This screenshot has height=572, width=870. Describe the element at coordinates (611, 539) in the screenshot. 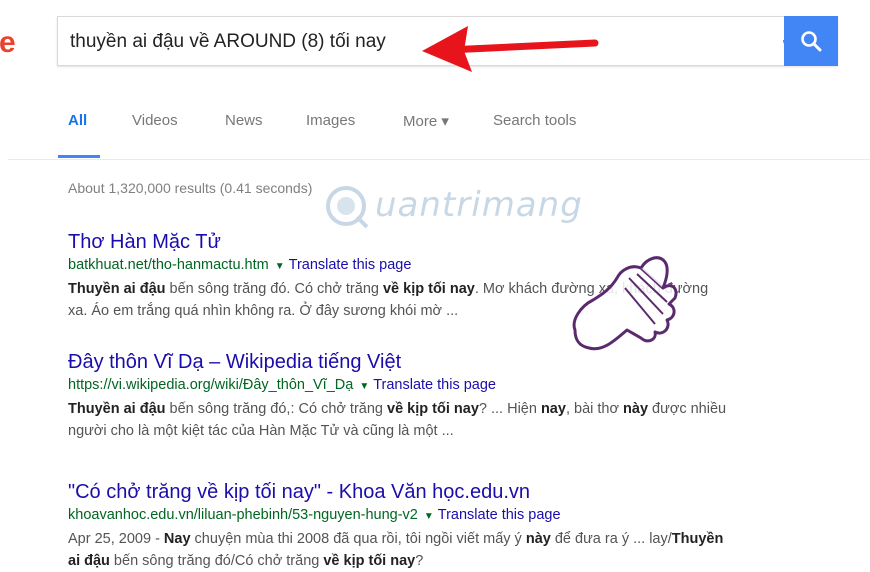

I see `snippet-text: để đưa ra ý ... lay/` at that location.